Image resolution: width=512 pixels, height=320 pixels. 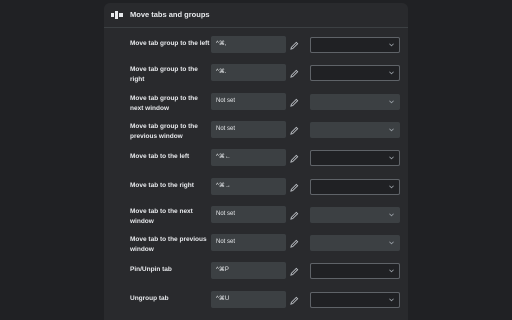 What do you see at coordinates (248, 186) in the screenshot?
I see `shortcut-field: ^⌘→` at bounding box center [248, 186].